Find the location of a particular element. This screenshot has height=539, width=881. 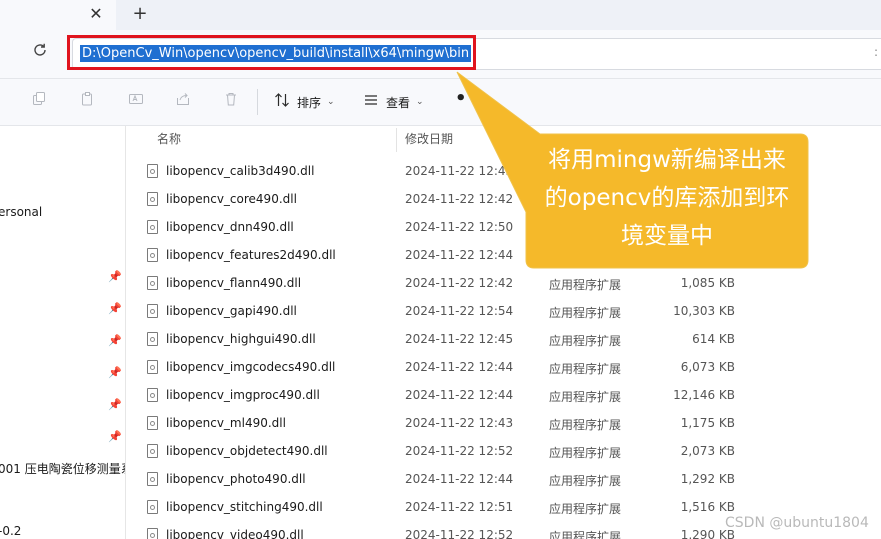

file-date: 2024-11-22 12:54 is located at coordinates (459, 311).